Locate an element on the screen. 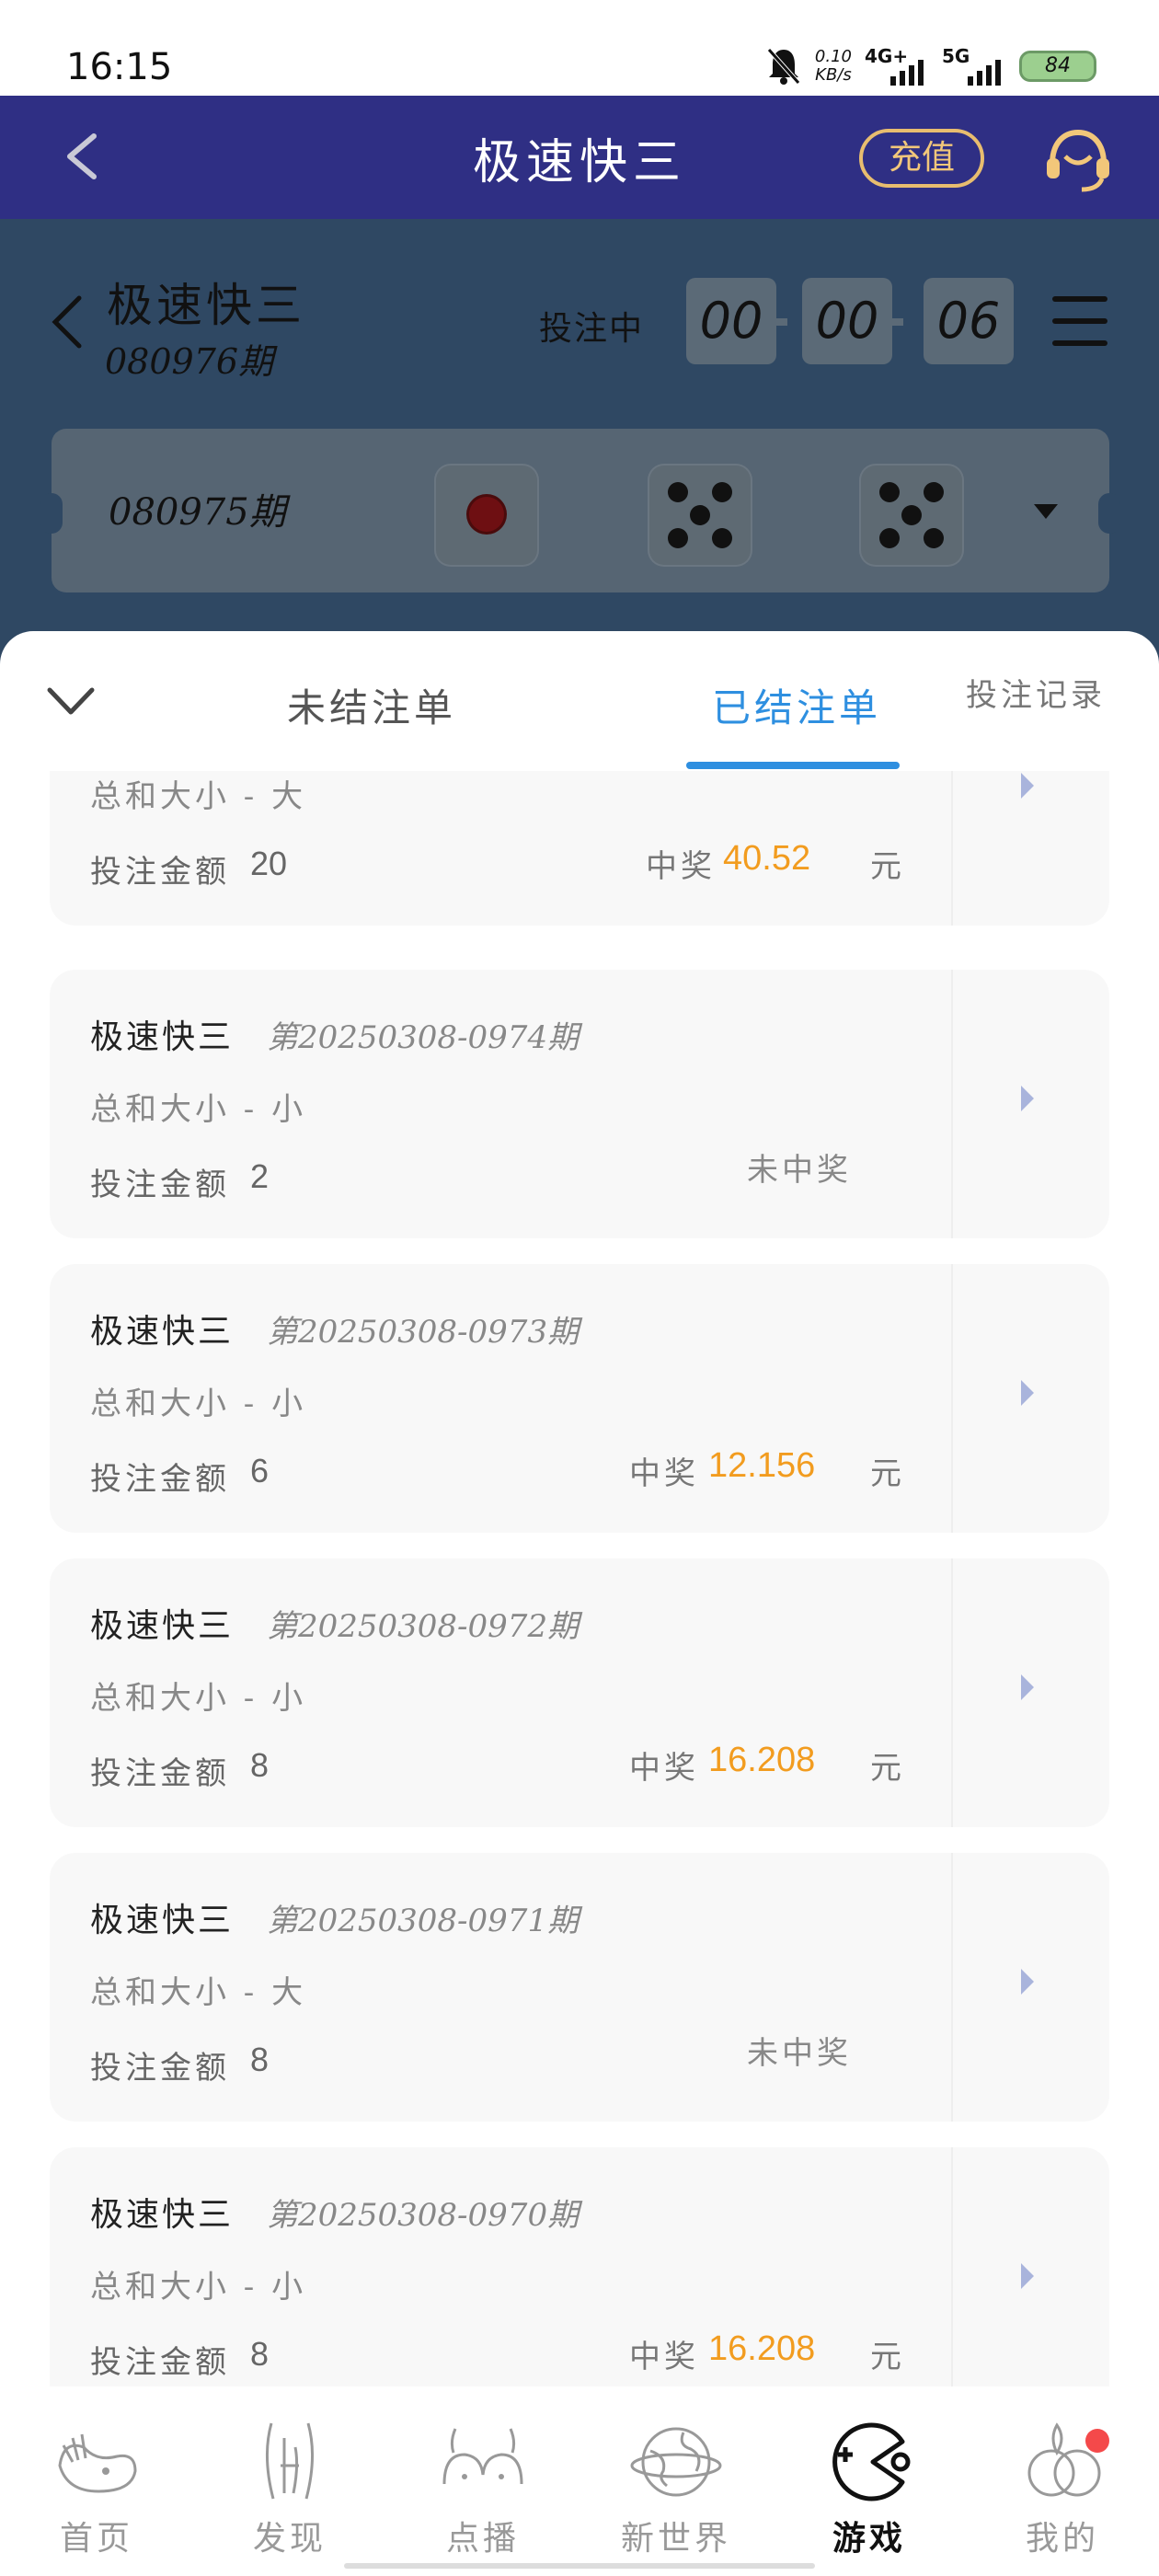 The image size is (1159, 2576). nav-label-discover: 发现 is located at coordinates (289, 2539).